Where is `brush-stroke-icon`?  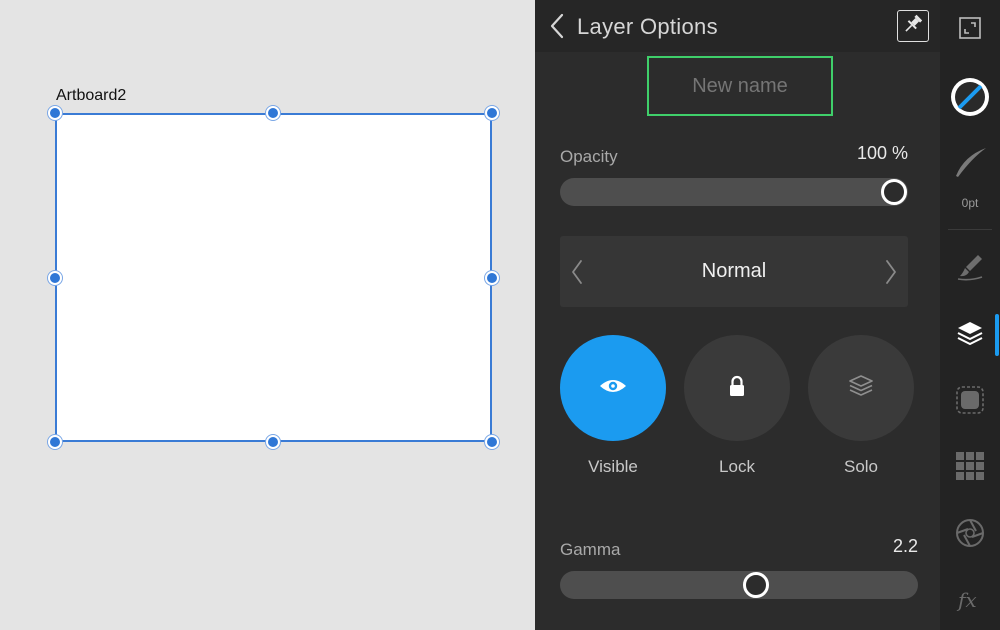 brush-stroke-icon is located at coordinates (970, 164).